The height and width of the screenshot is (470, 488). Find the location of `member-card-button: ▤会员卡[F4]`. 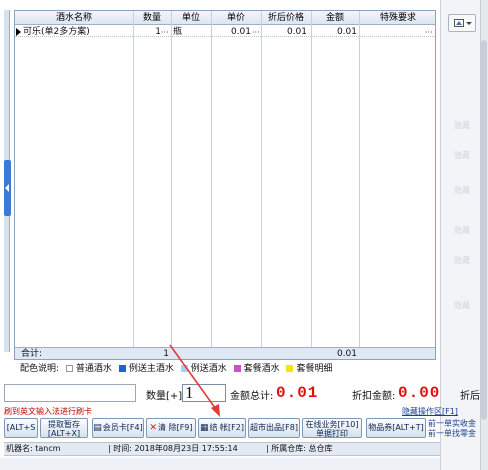

member-card-button: ▤会员卡[F4] is located at coordinates (118, 428).